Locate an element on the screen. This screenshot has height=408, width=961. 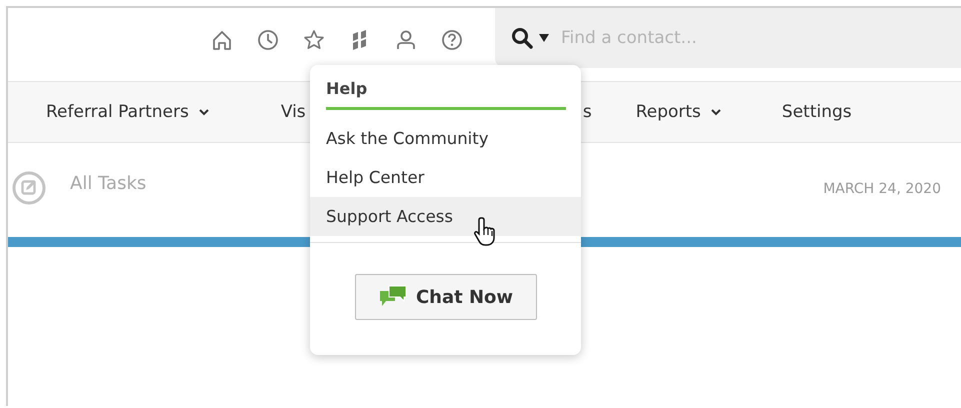
help-icon is located at coordinates (452, 40).